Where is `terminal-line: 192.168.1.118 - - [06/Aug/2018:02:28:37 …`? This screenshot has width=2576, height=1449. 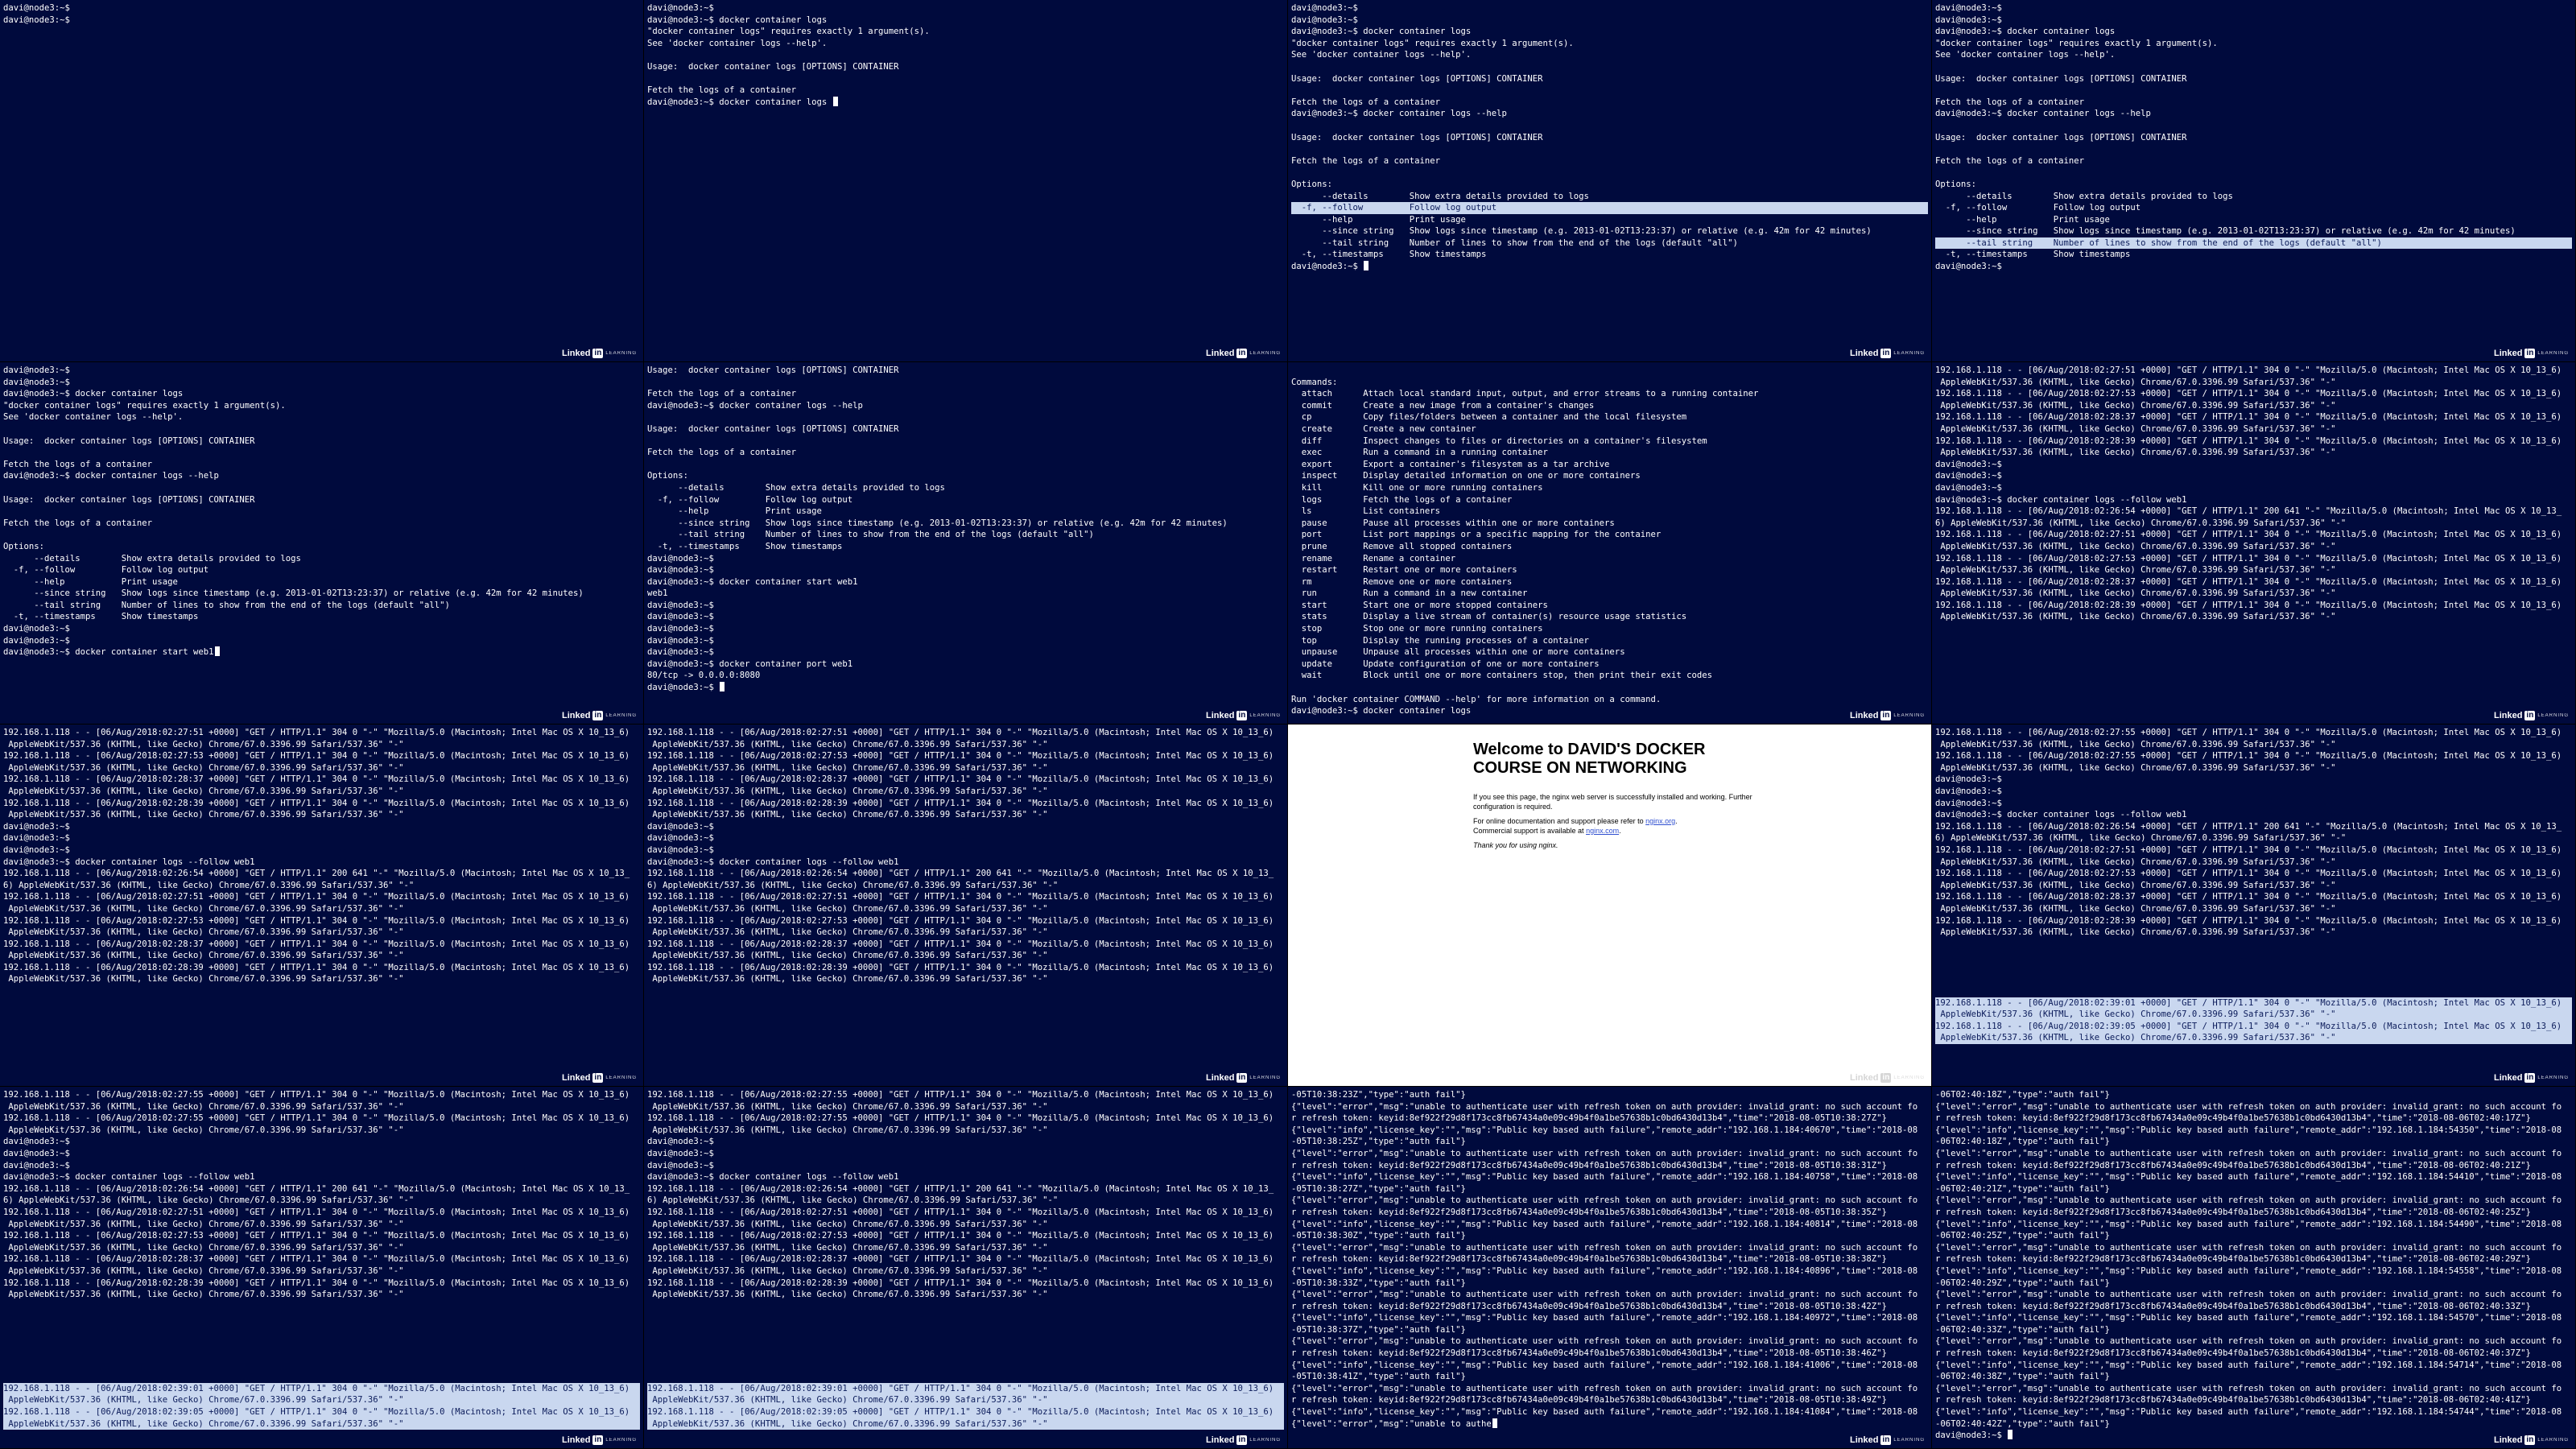
terminal-line: 192.168.1.118 - - [06/Aug/2018:02:28:37 … is located at coordinates (2248, 417).